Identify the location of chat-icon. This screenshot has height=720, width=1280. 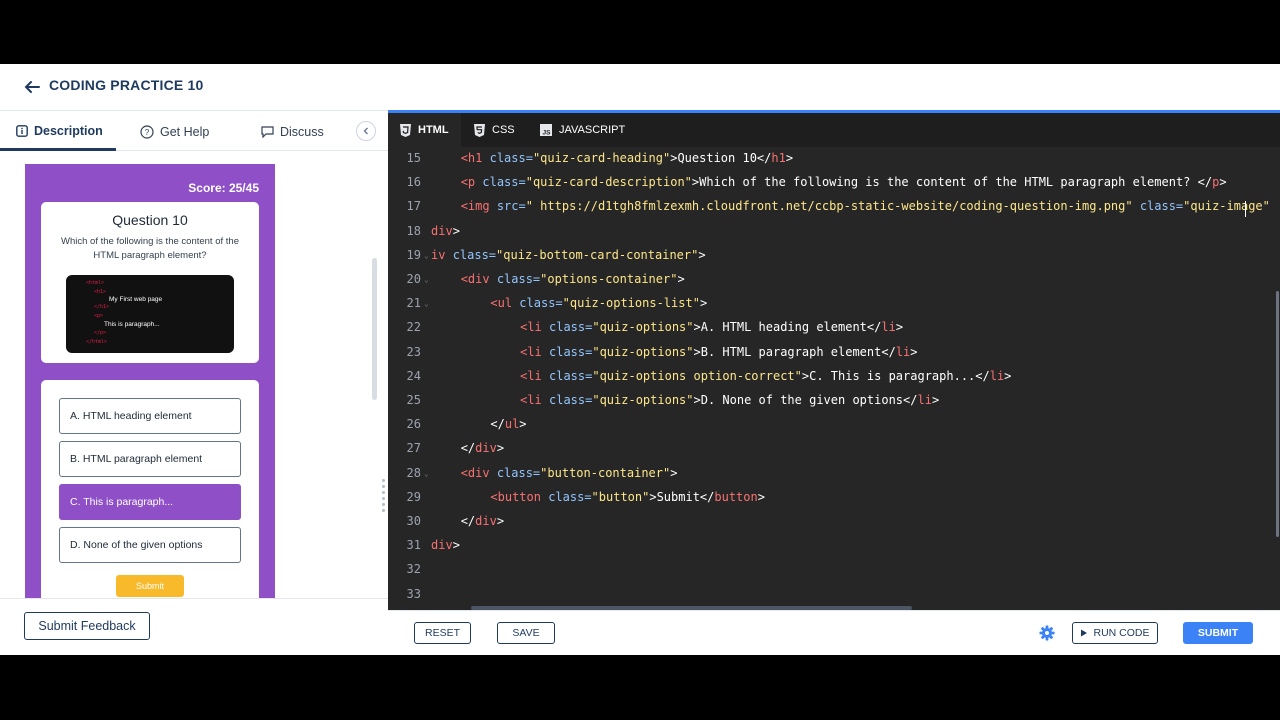
(267, 132).